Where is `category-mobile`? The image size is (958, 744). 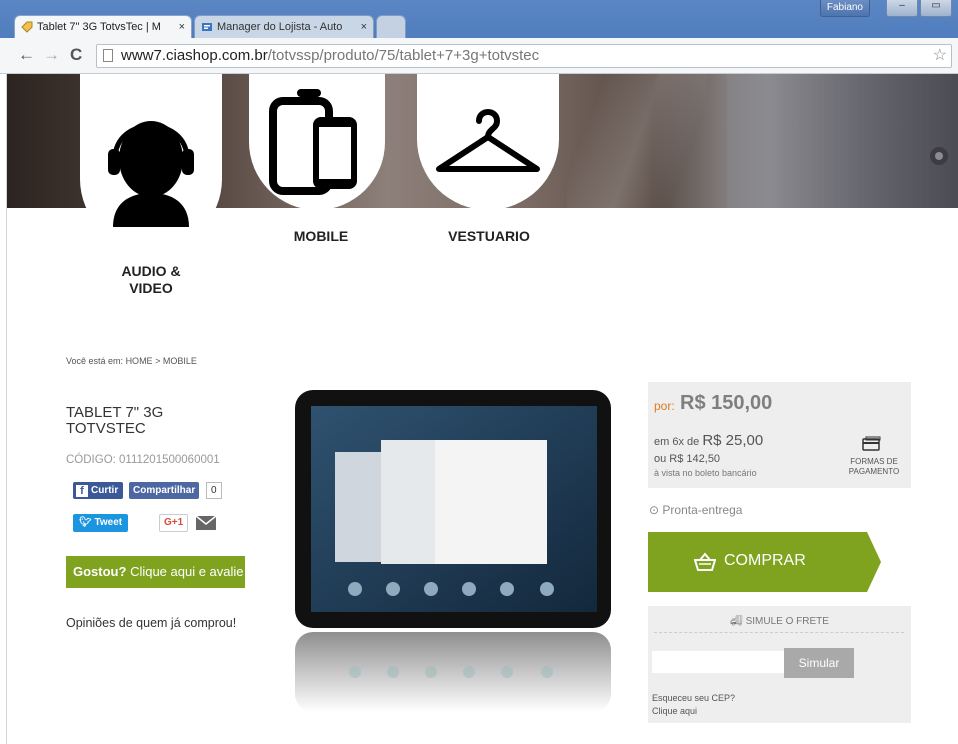 category-mobile is located at coordinates (317, 142).